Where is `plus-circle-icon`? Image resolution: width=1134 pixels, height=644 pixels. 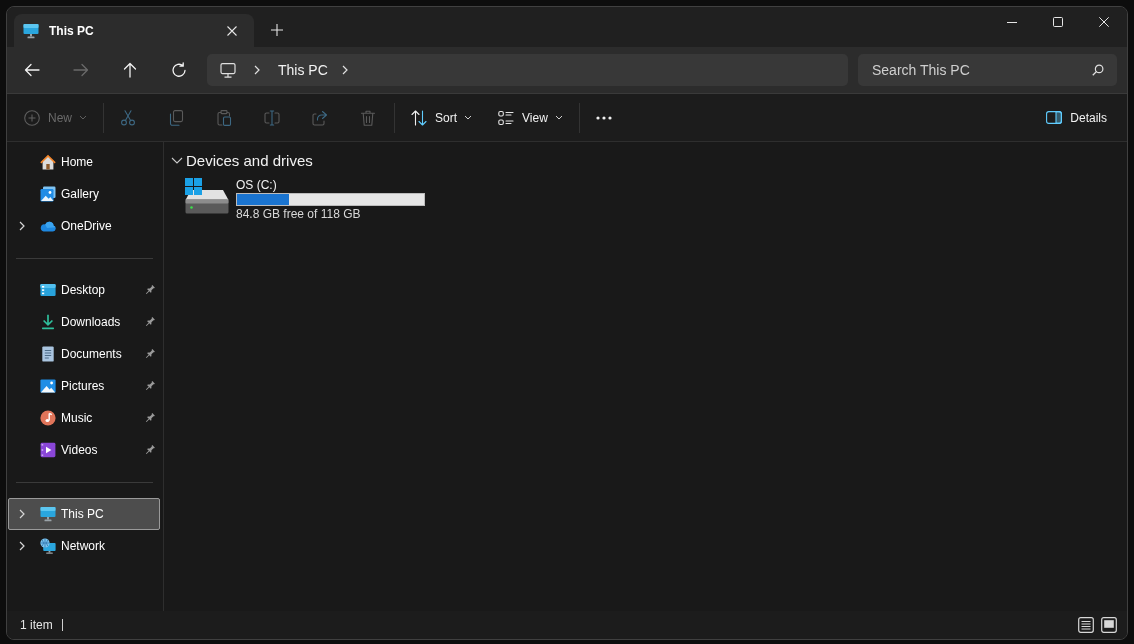
plus-circle-icon is located at coordinates (32, 117).